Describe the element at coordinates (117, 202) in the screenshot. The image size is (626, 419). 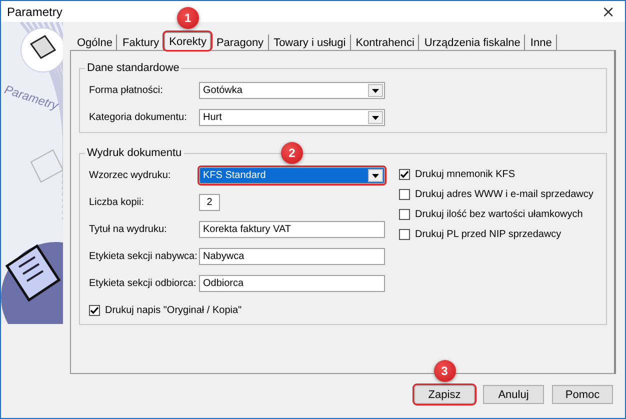
I see `field-label: Liczba kopii:` at that location.